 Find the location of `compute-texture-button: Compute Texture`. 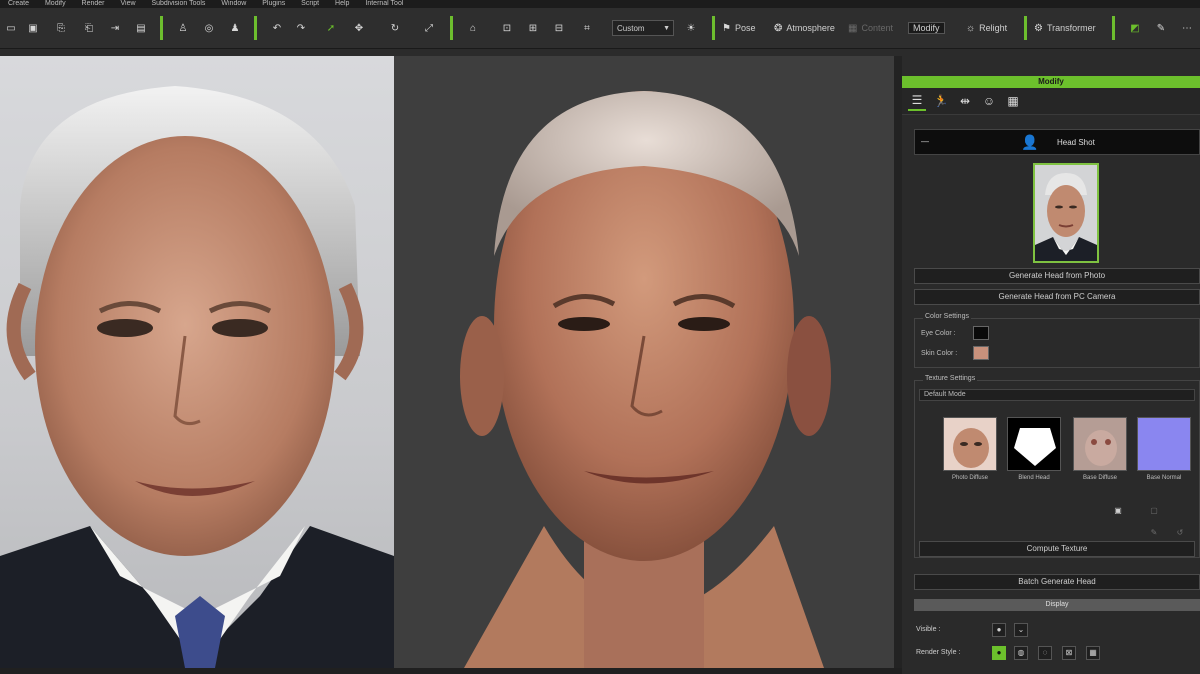

compute-texture-button: Compute Texture is located at coordinates (1057, 549).